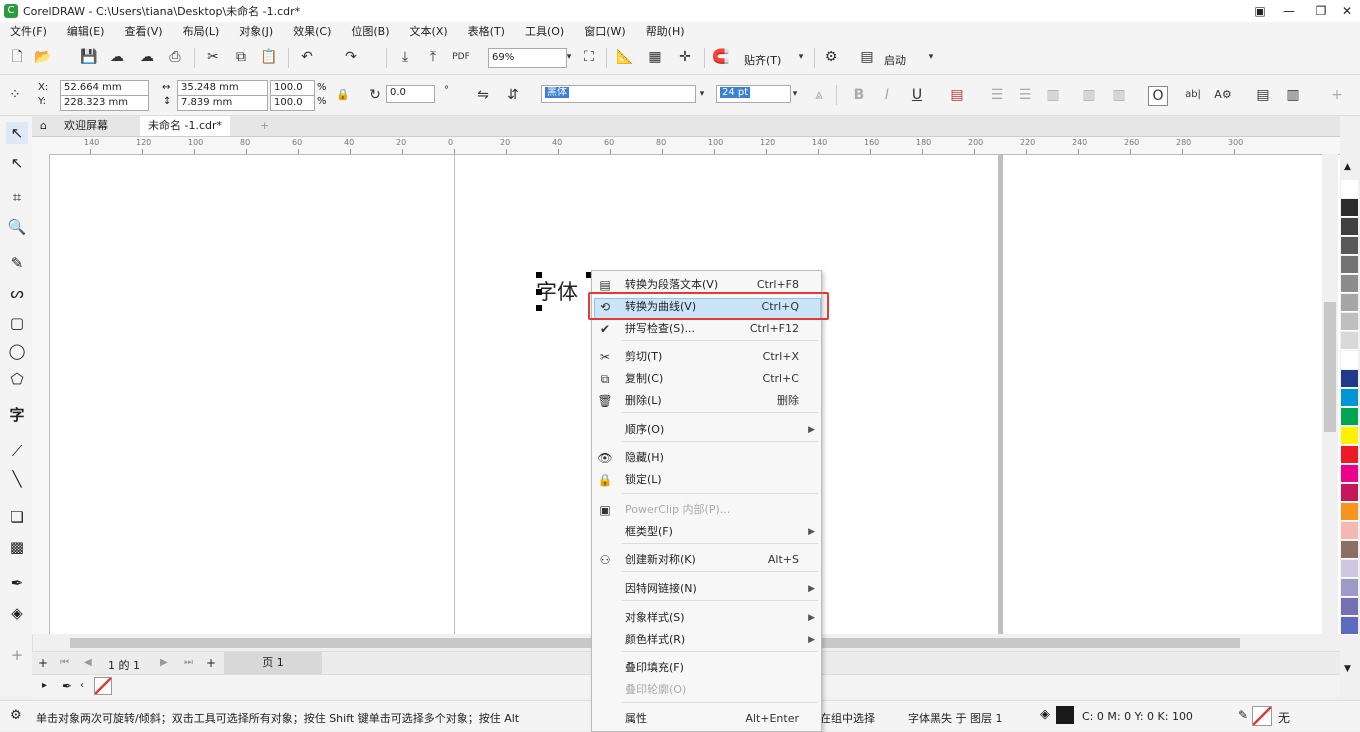 The height and width of the screenshot is (732, 1360). What do you see at coordinates (706, 480) in the screenshot?
I see `context-menu-item: 🔒 锁定(L)` at bounding box center [706, 480].